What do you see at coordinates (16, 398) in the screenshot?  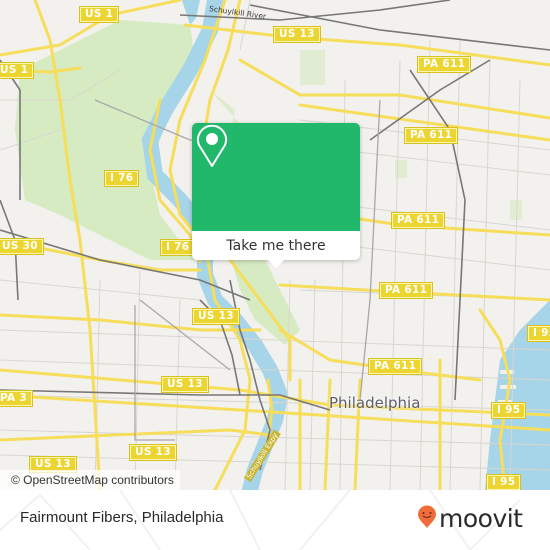 I see `route-shield-pa3: PA 3` at bounding box center [16, 398].